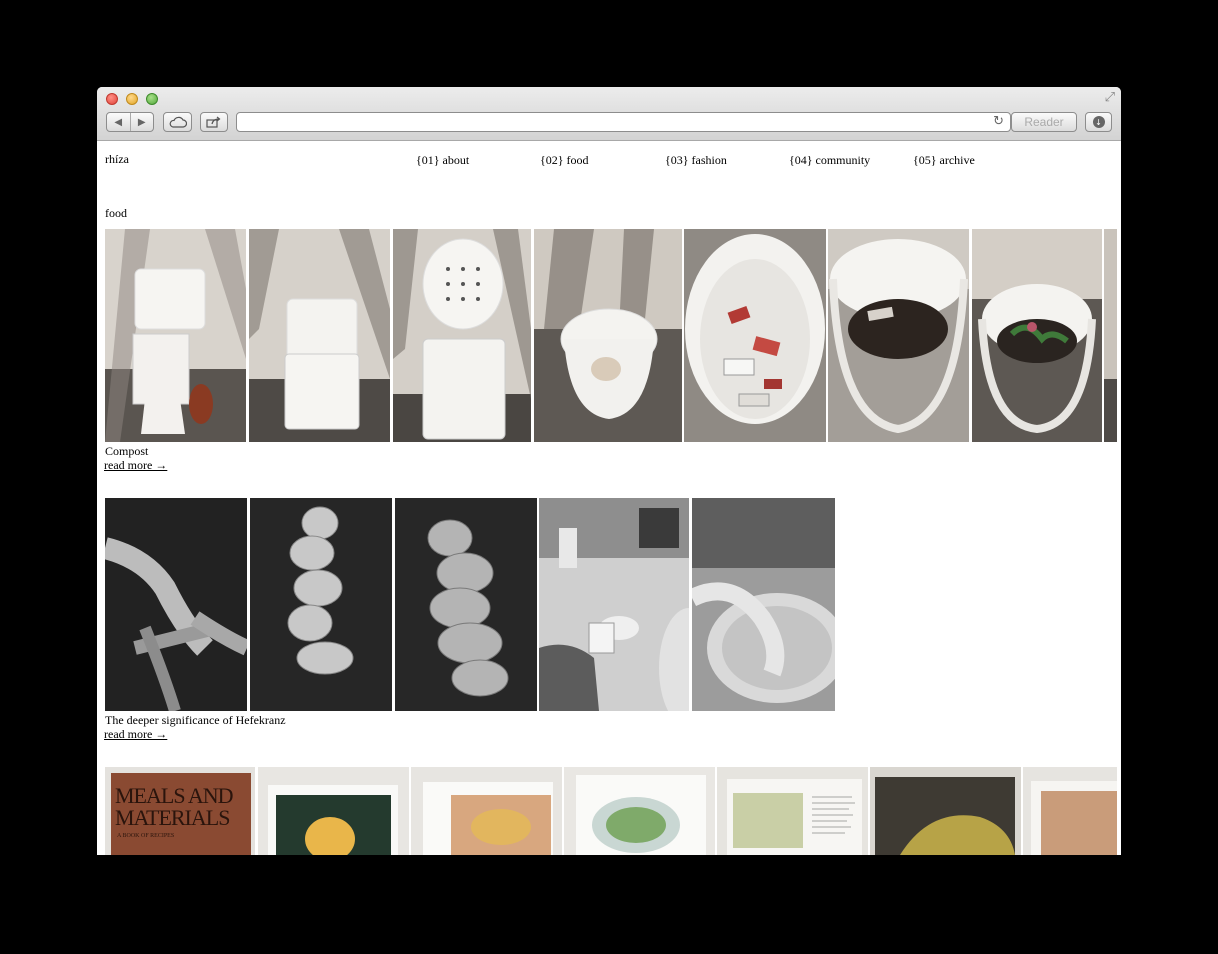  Describe the element at coordinates (116, 213) in the screenshot. I see `section-heading: food` at that location.